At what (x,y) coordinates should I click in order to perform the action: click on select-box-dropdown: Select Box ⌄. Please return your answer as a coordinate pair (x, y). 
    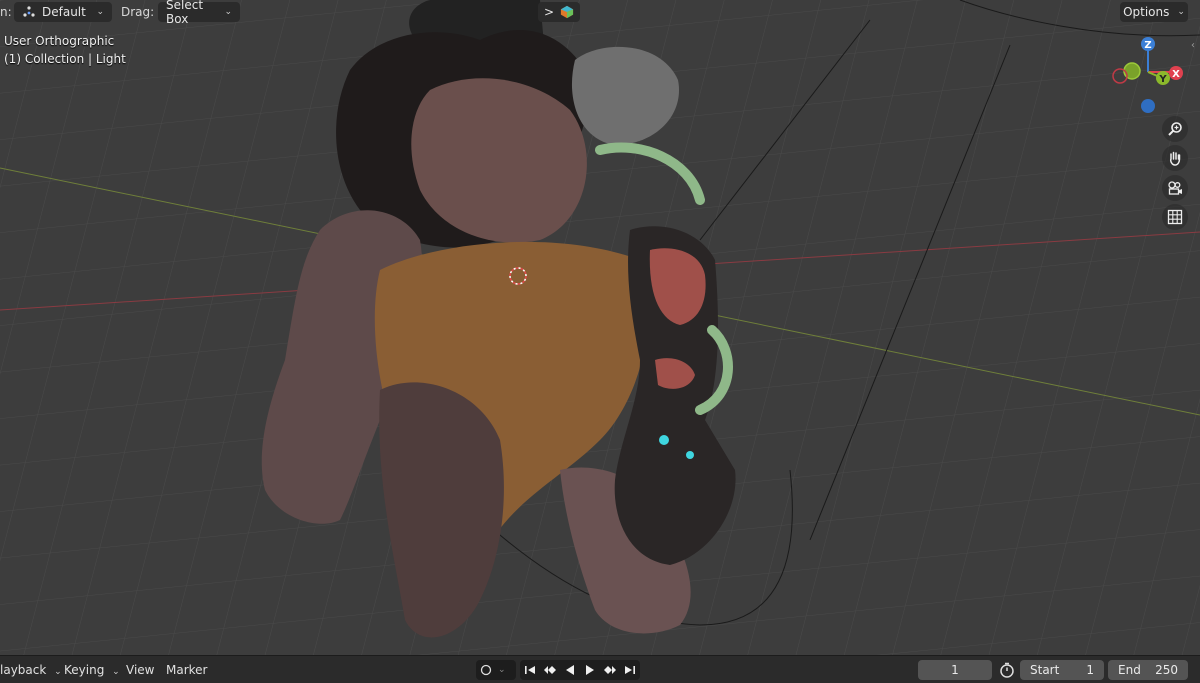
    Looking at the image, I should click on (199, 13).